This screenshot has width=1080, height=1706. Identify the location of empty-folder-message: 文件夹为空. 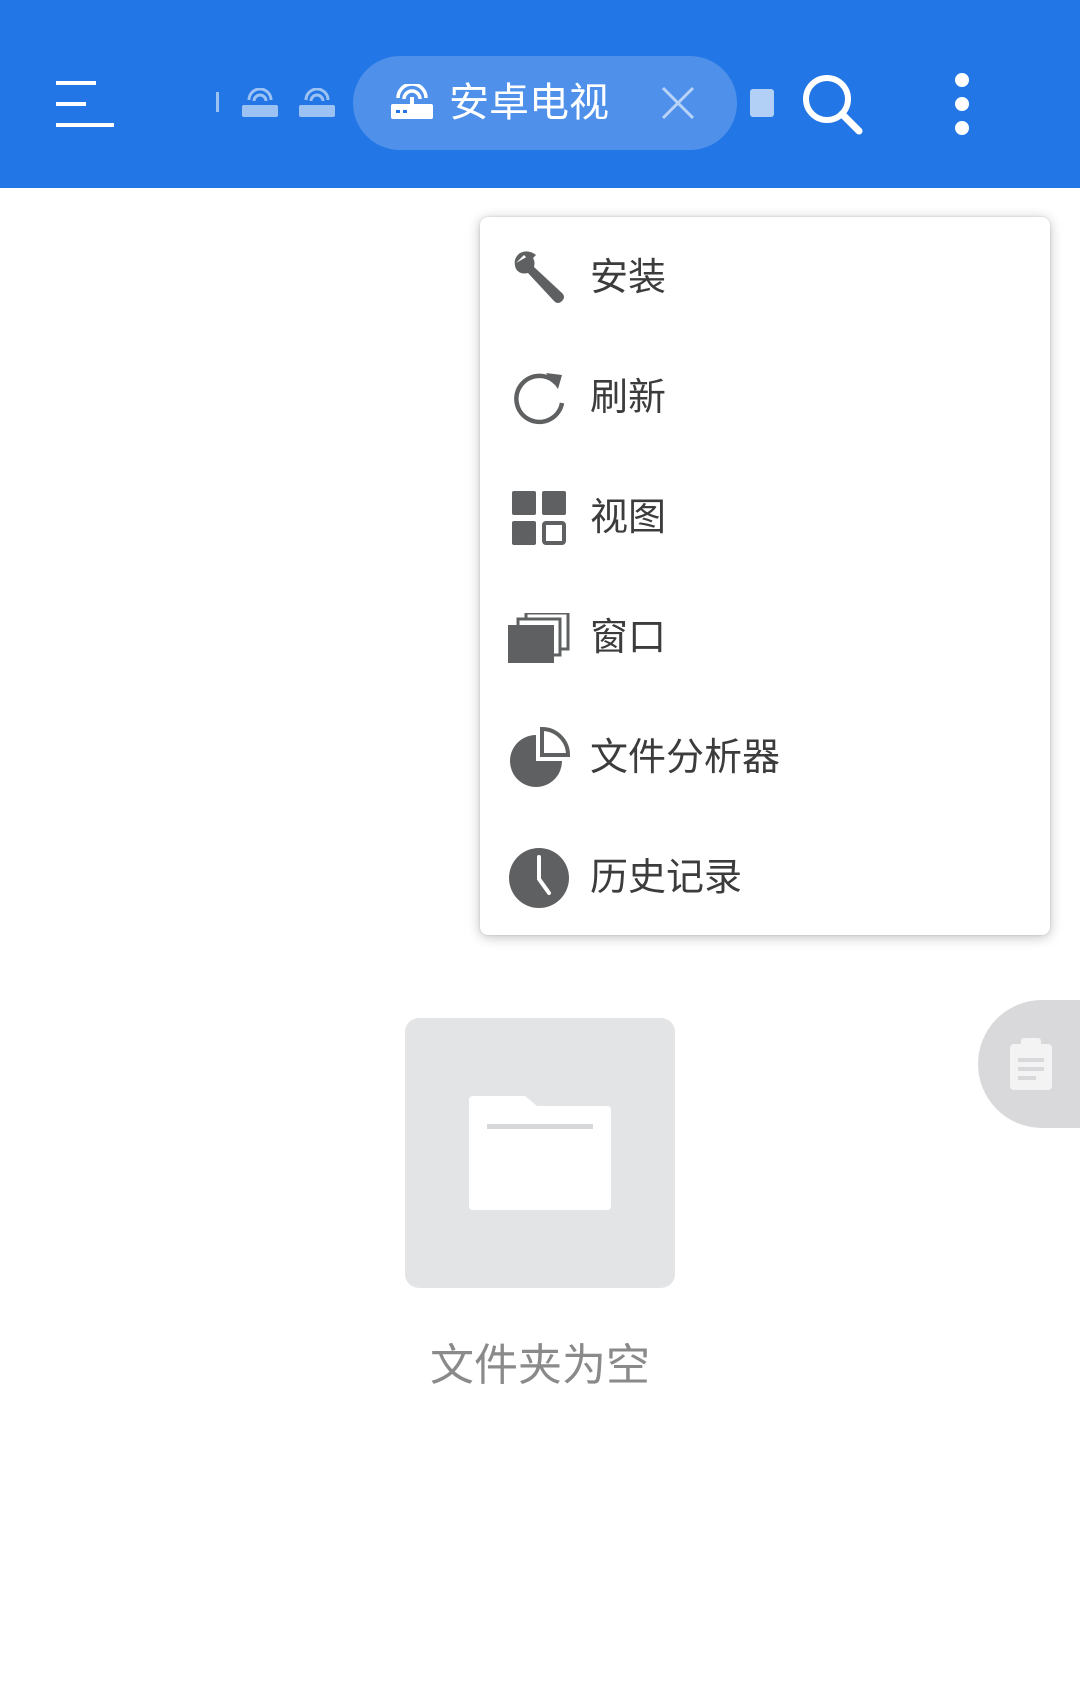
(540, 1365).